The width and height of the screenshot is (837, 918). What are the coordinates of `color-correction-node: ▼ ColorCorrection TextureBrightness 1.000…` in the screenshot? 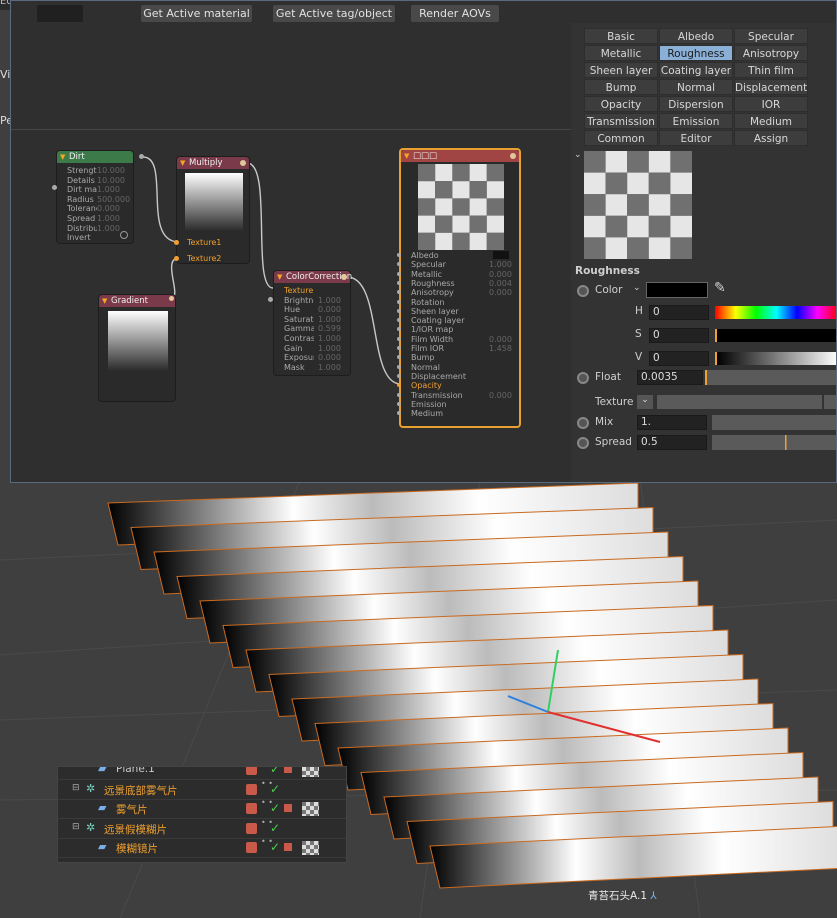 It's located at (312, 323).